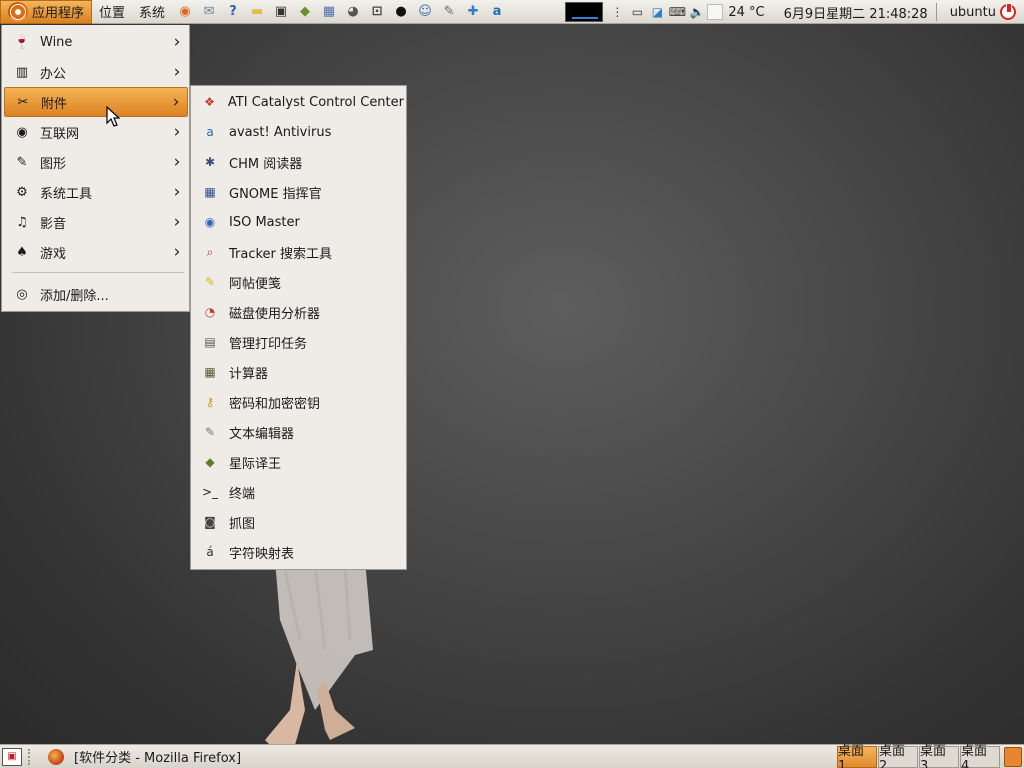 The width and height of the screenshot is (1024, 768). What do you see at coordinates (401, 12) in the screenshot?
I see `qq-penguin-icon: ●` at bounding box center [401, 12].